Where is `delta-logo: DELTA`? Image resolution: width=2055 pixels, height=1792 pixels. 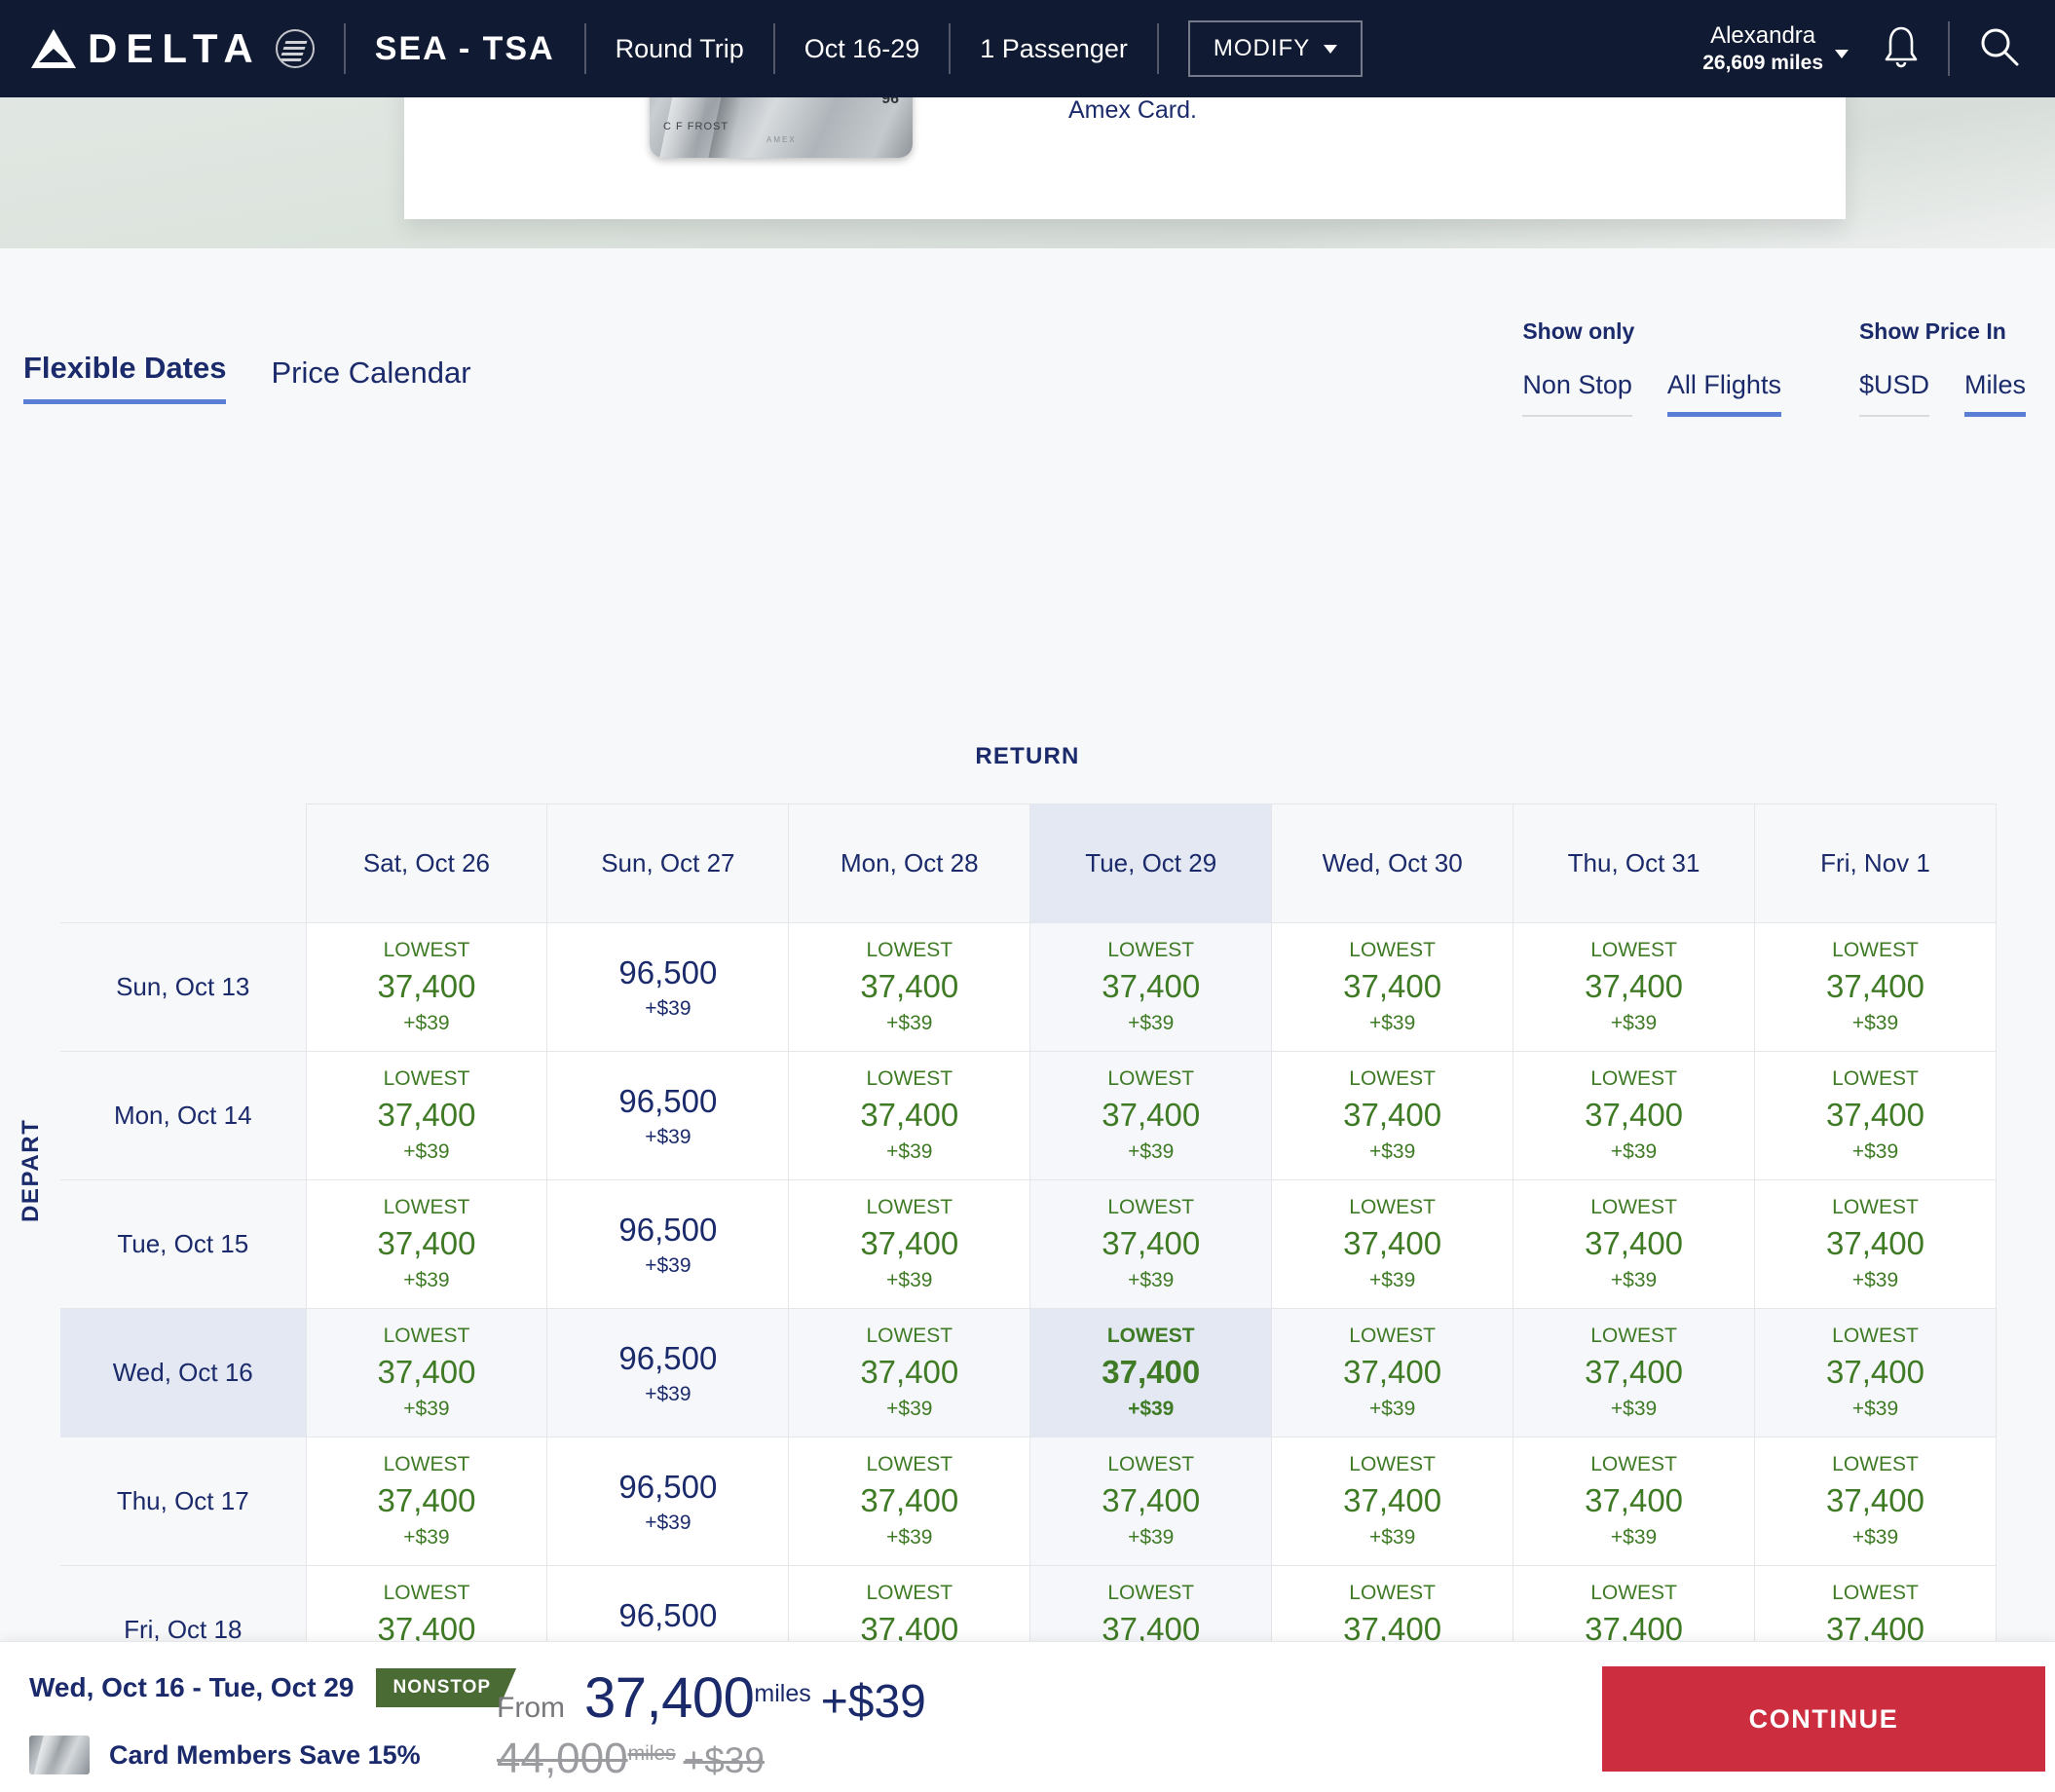 delta-logo: DELTA is located at coordinates (157, 48).